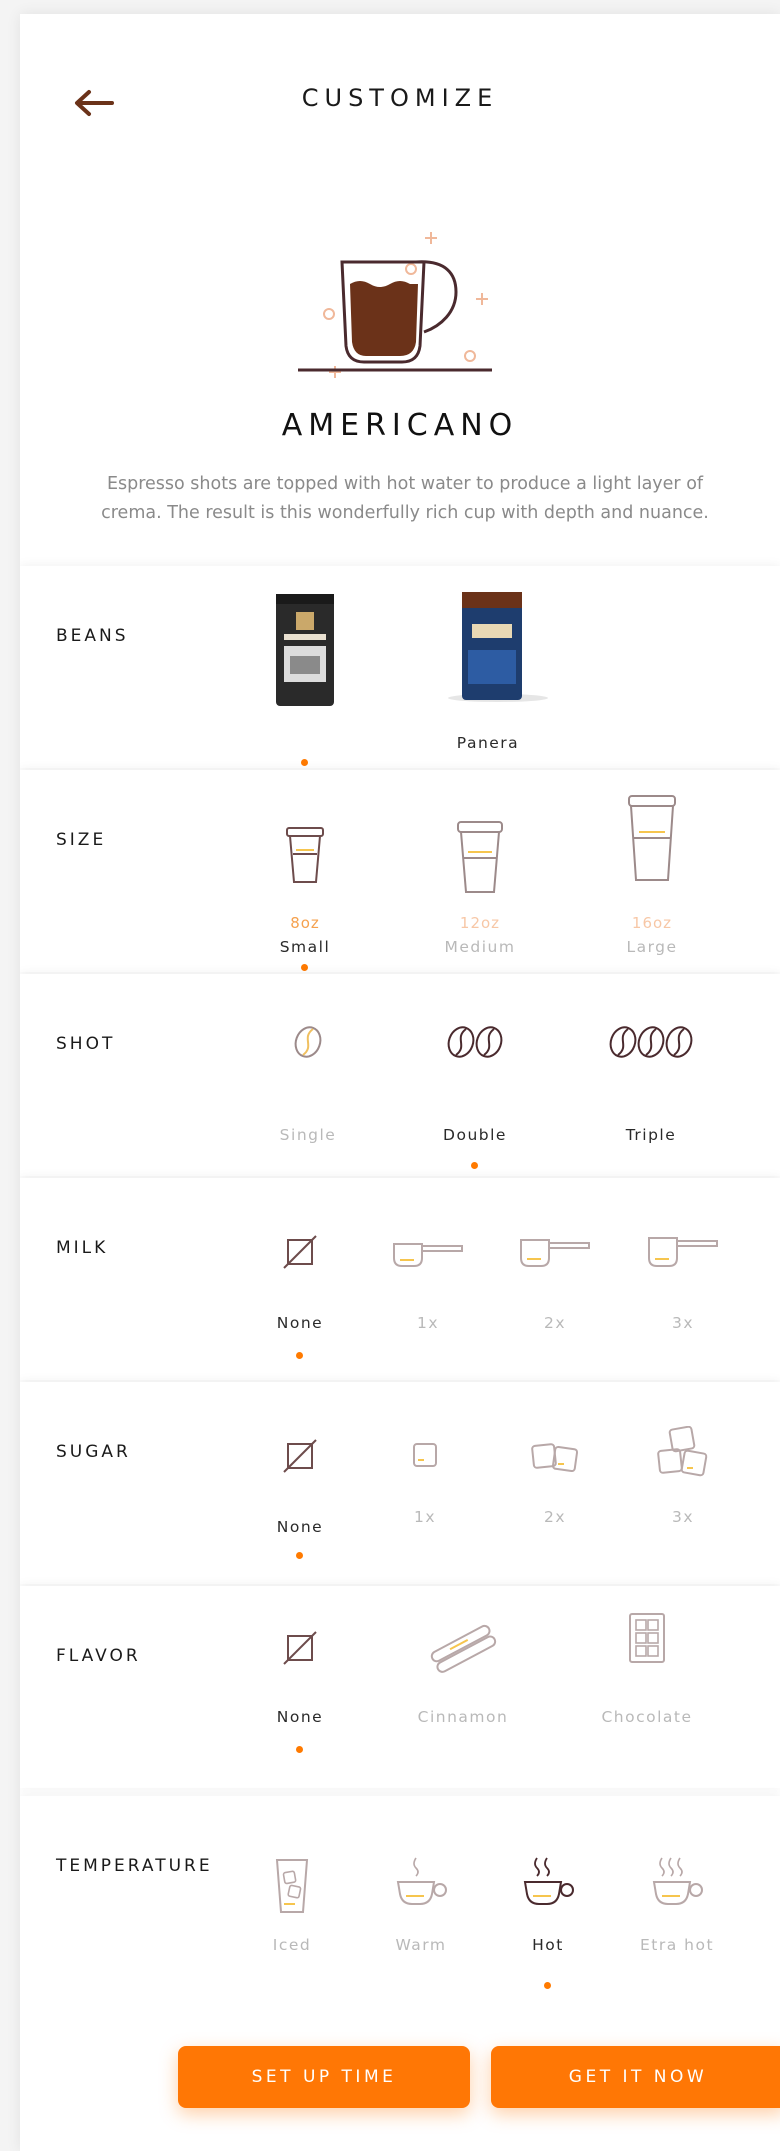  I want to click on size-oz-label: 12oz, so click(480, 923).